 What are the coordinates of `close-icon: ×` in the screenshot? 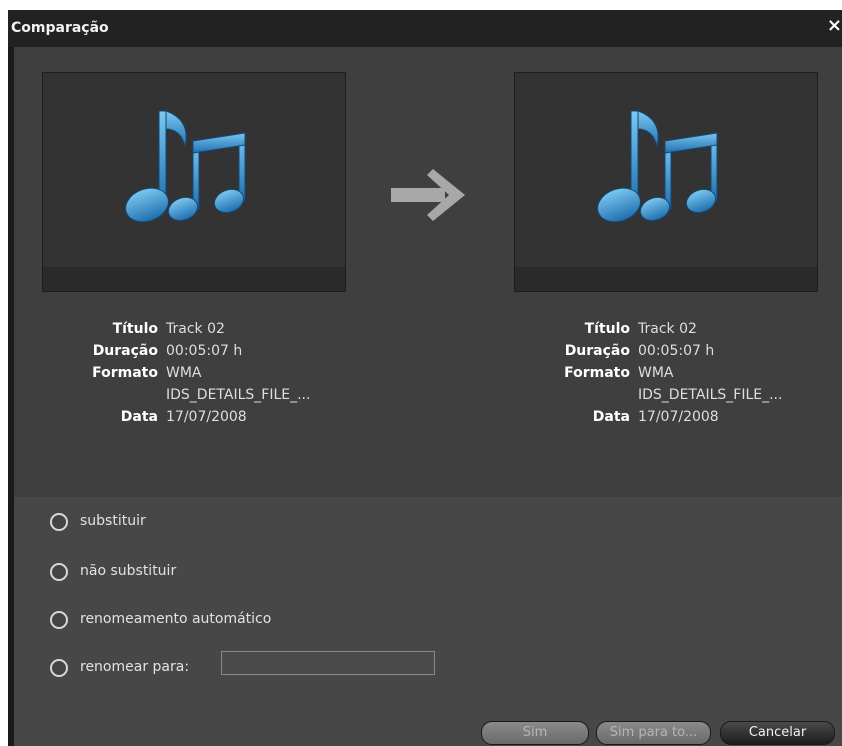 It's located at (834, 25).